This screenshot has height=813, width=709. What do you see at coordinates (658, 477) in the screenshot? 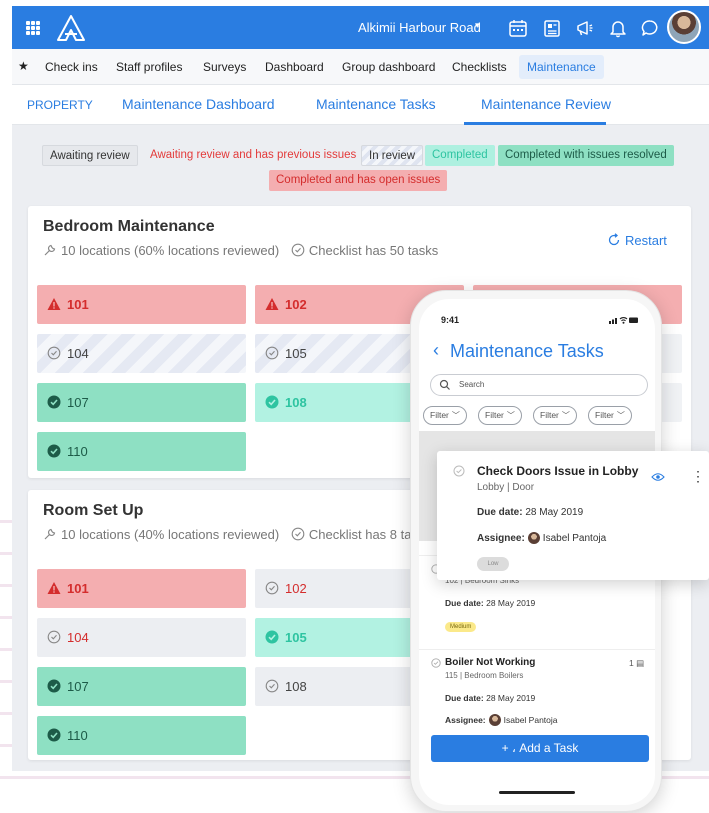
I see `eye-icon` at bounding box center [658, 477].